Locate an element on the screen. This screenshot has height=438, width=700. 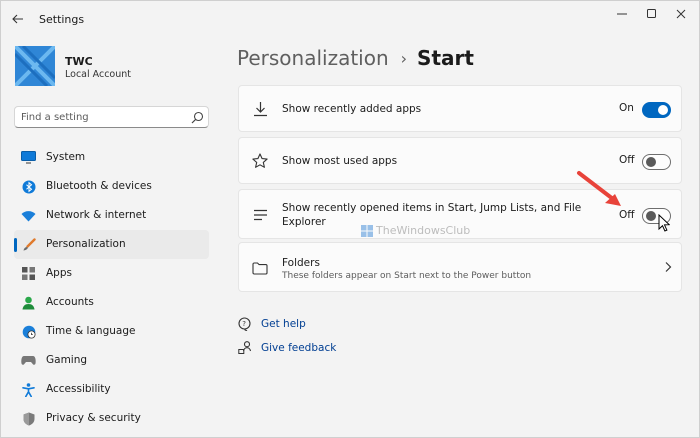
feedback-icon is located at coordinates (245, 348).